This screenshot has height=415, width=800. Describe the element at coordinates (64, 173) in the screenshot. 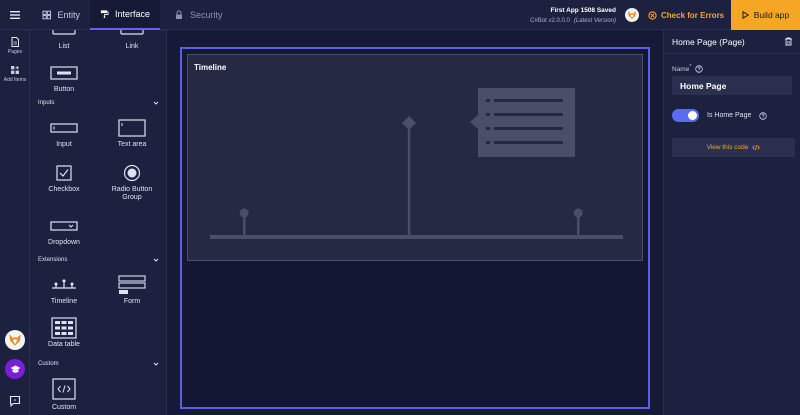

I see `checkbox-icon` at that location.